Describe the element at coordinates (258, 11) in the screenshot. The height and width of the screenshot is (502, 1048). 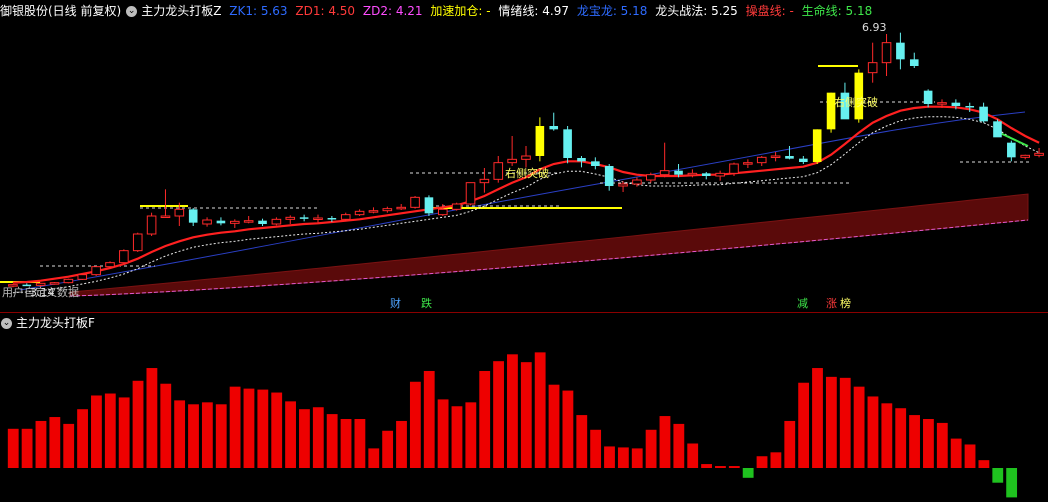
I see `indicator-value: ZK1: 5.63` at that location.